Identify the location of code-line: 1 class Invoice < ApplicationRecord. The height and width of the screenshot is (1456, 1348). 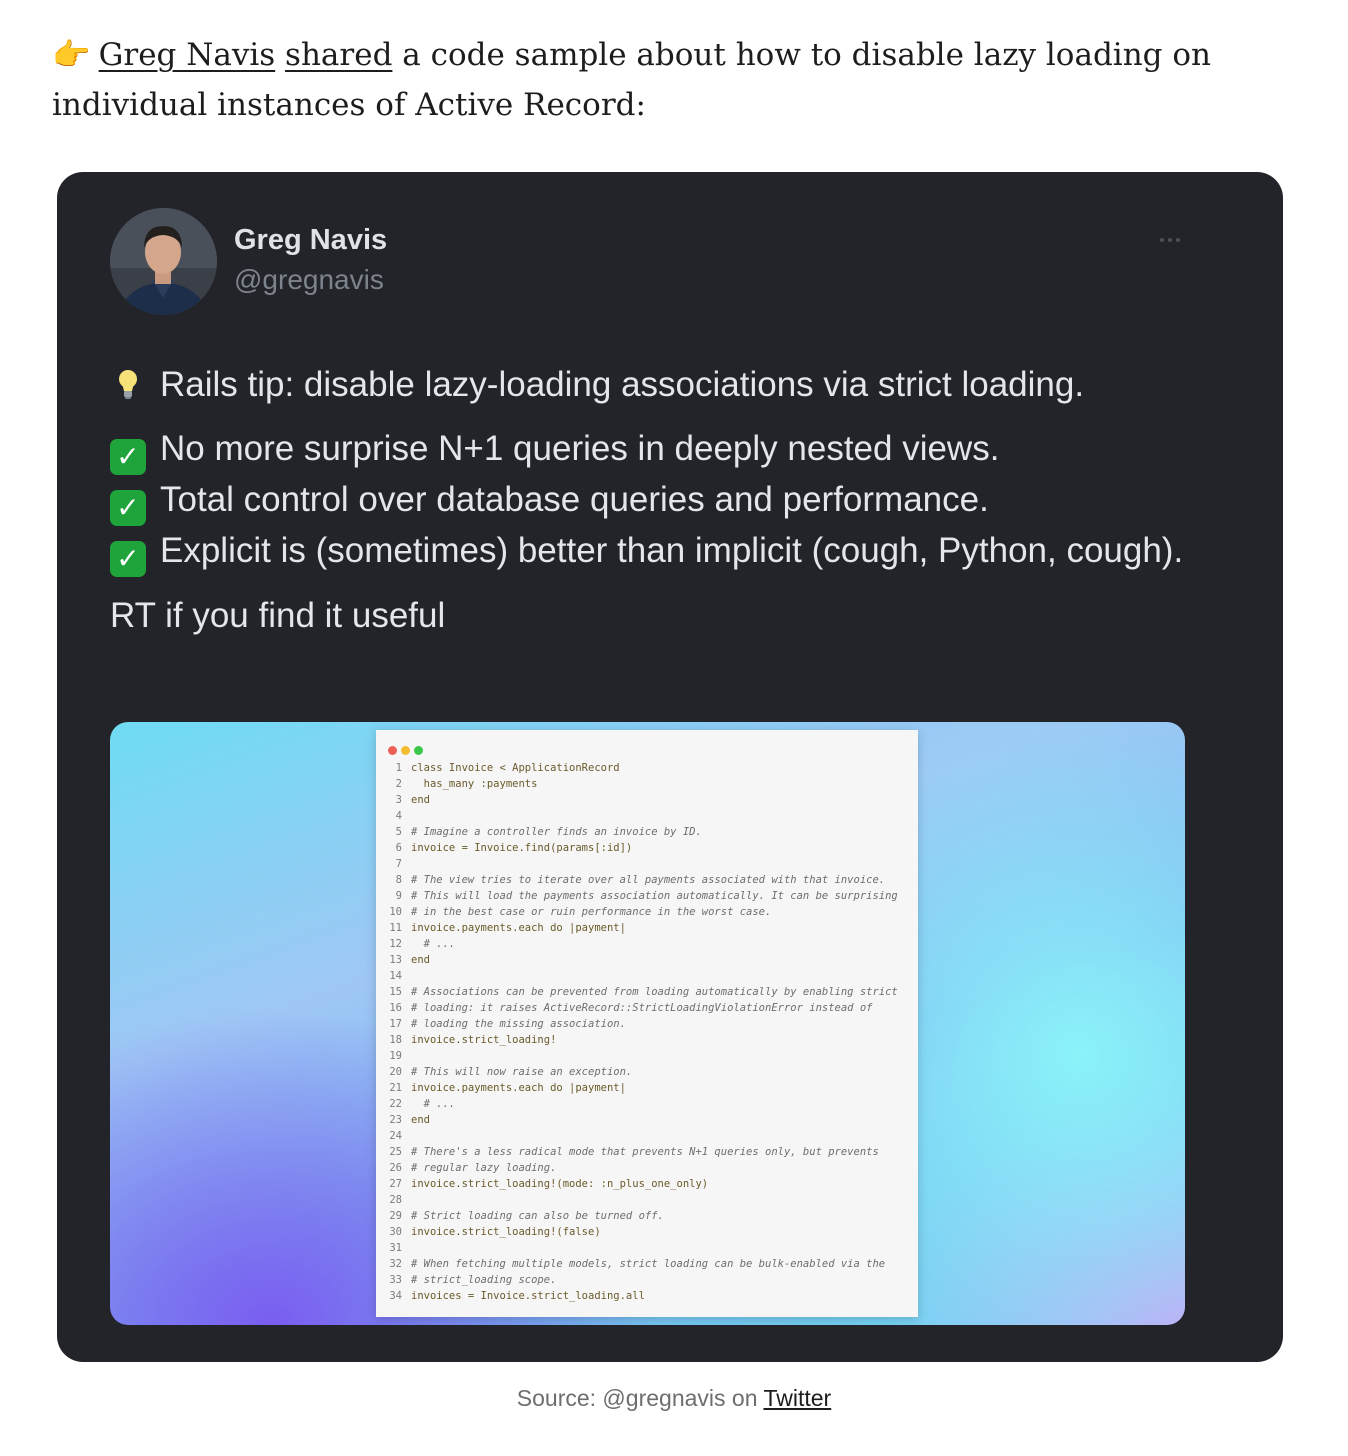
(650, 768).